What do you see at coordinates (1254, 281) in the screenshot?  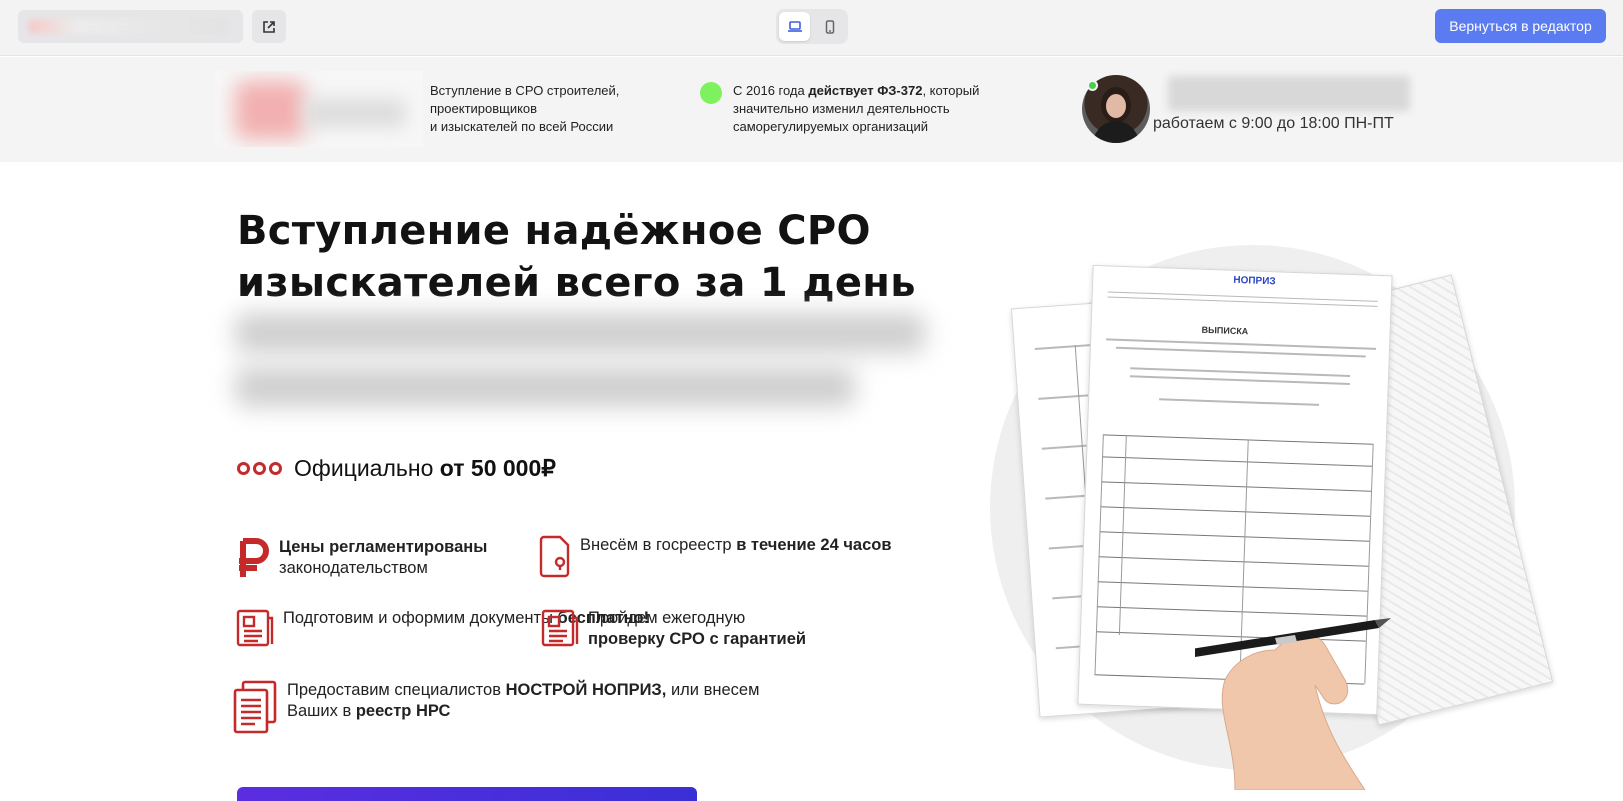 I see `nopriz-badge: НОПРИЗ` at bounding box center [1254, 281].